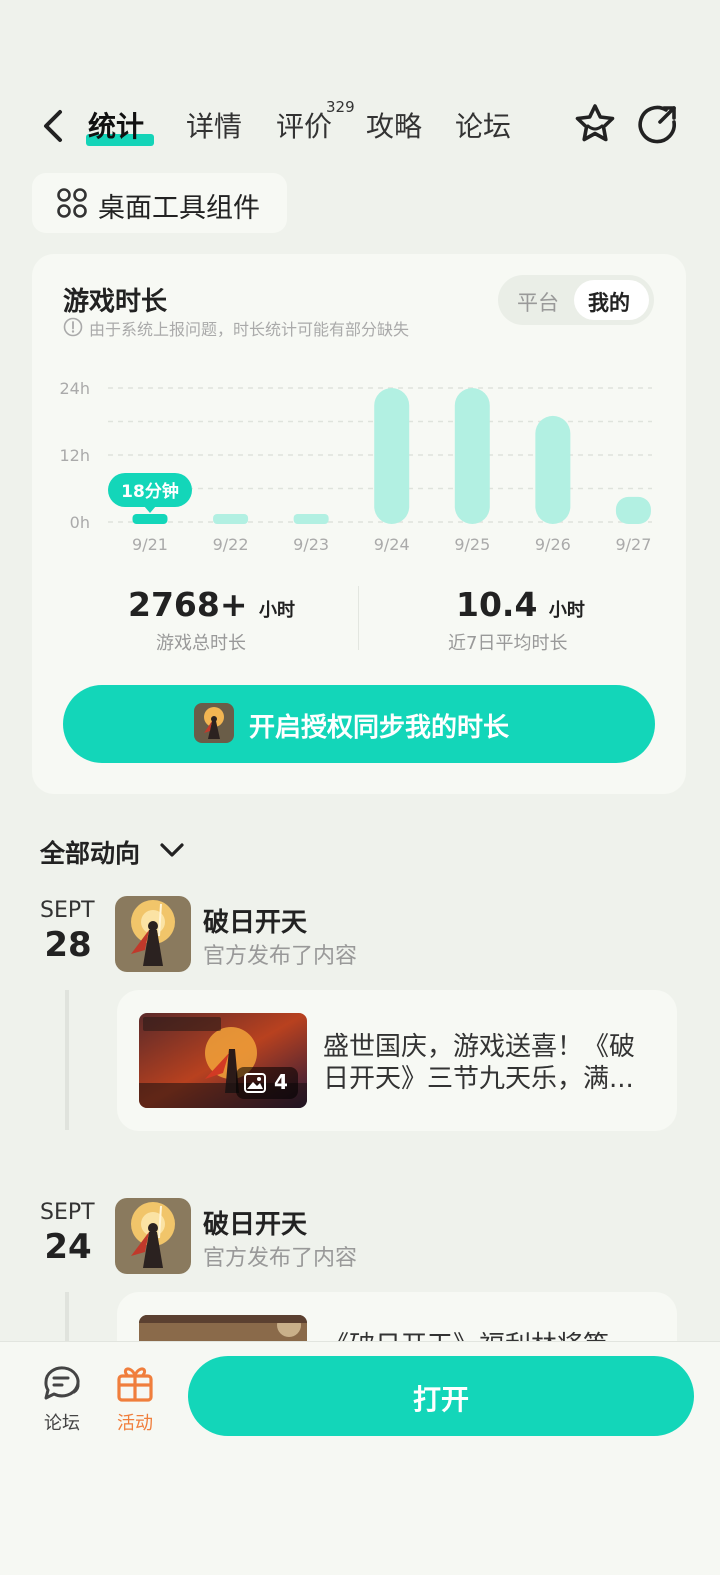  Describe the element at coordinates (340, 107) in the screenshot. I see `review-count-badge: 329` at that location.